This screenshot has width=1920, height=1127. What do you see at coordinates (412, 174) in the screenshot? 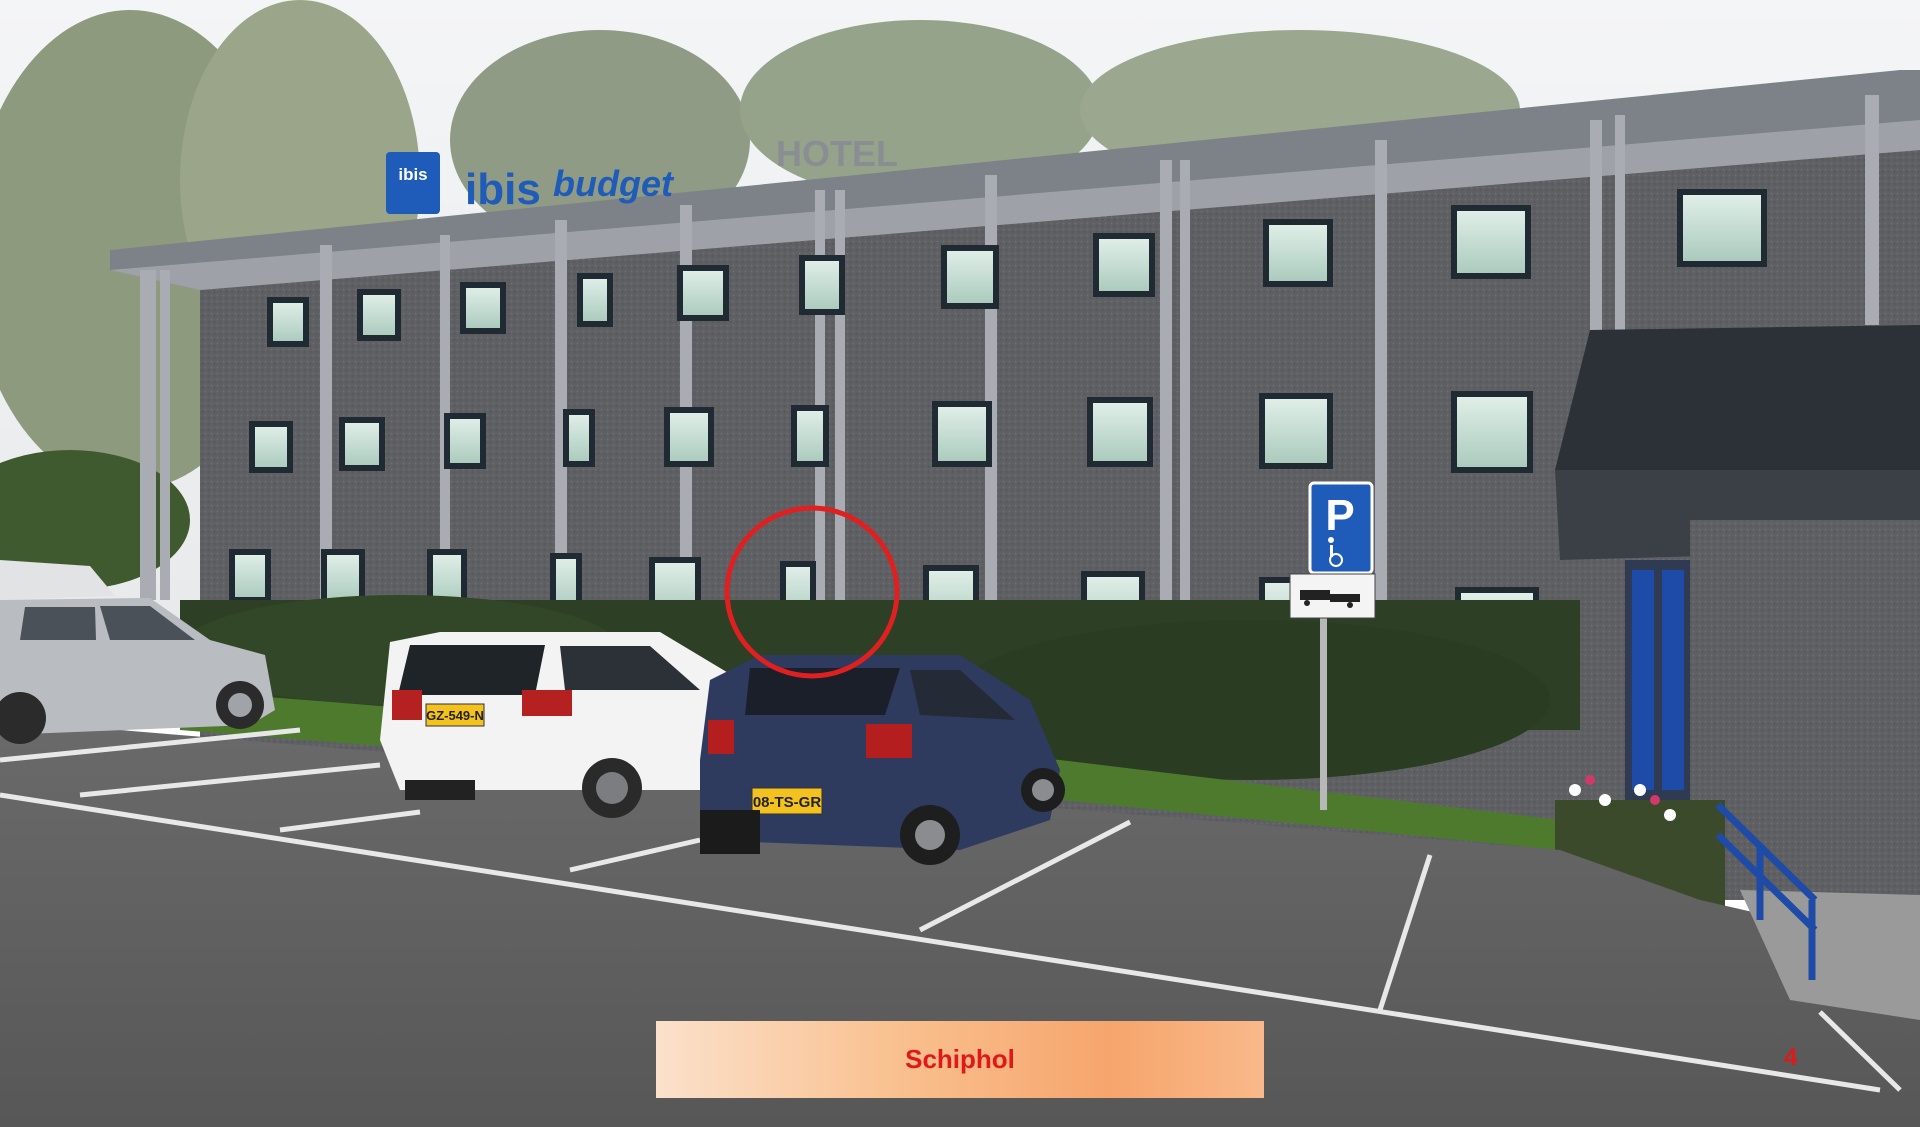
I see `ibis-logo-text: ibis` at bounding box center [412, 174].